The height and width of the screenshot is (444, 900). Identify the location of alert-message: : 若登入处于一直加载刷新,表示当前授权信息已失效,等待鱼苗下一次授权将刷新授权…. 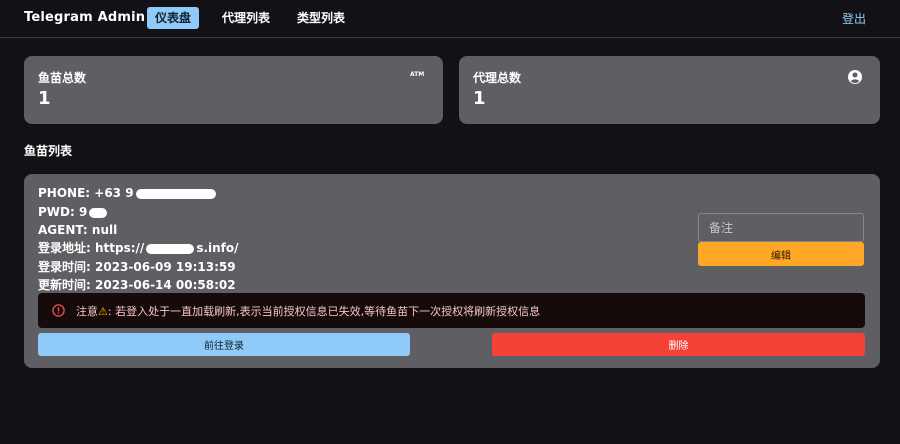
(324, 311).